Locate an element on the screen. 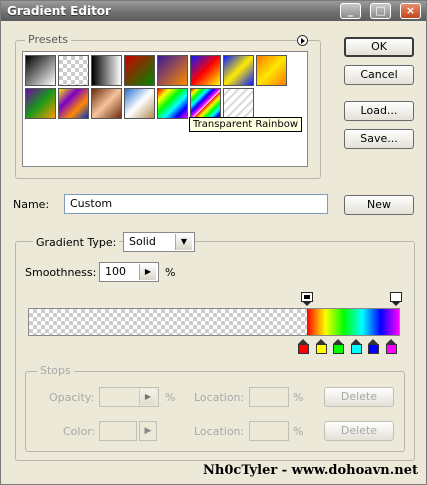 This screenshot has height=485, width=427. color-menu-arrow: ▶ is located at coordinates (148, 431).